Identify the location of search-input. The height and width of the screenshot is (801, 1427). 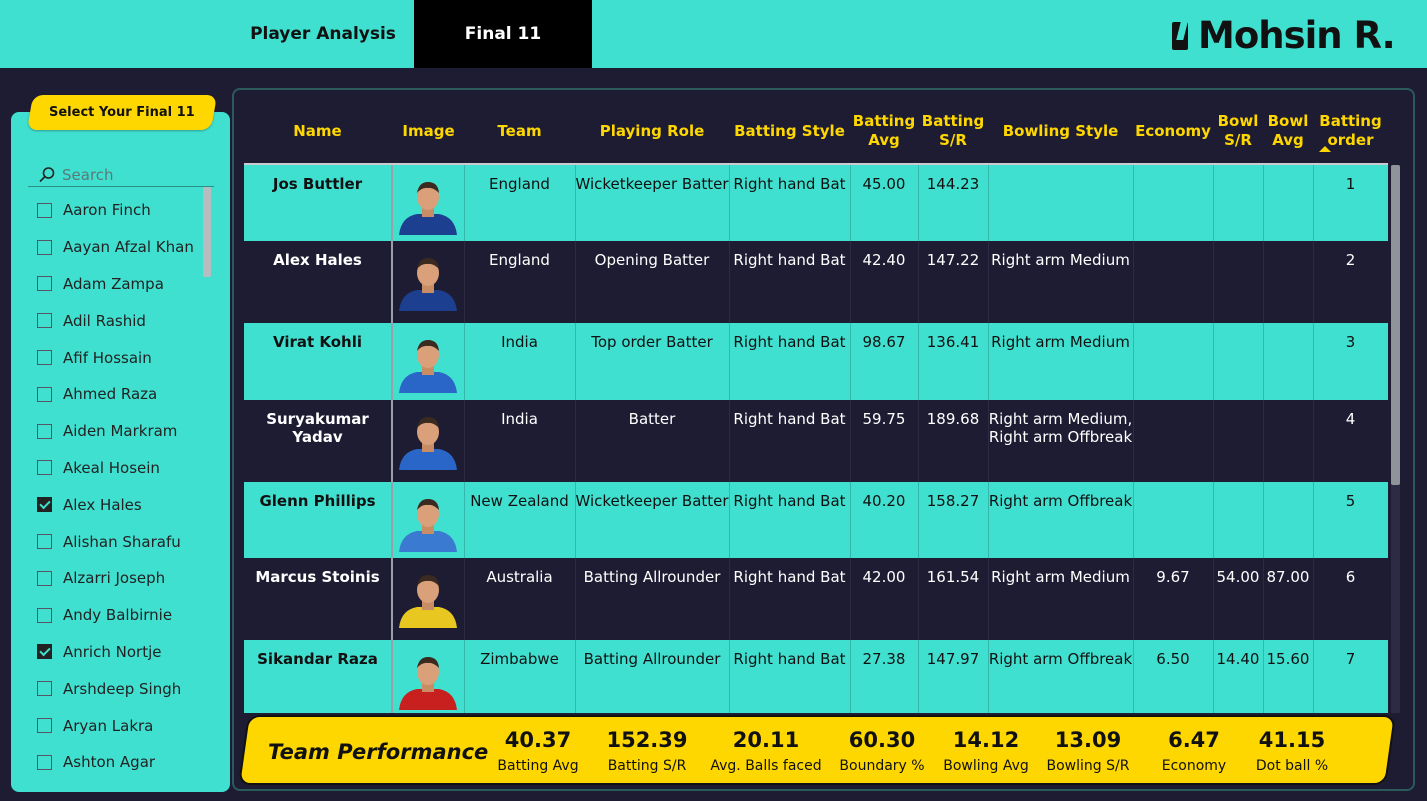
(132, 174).